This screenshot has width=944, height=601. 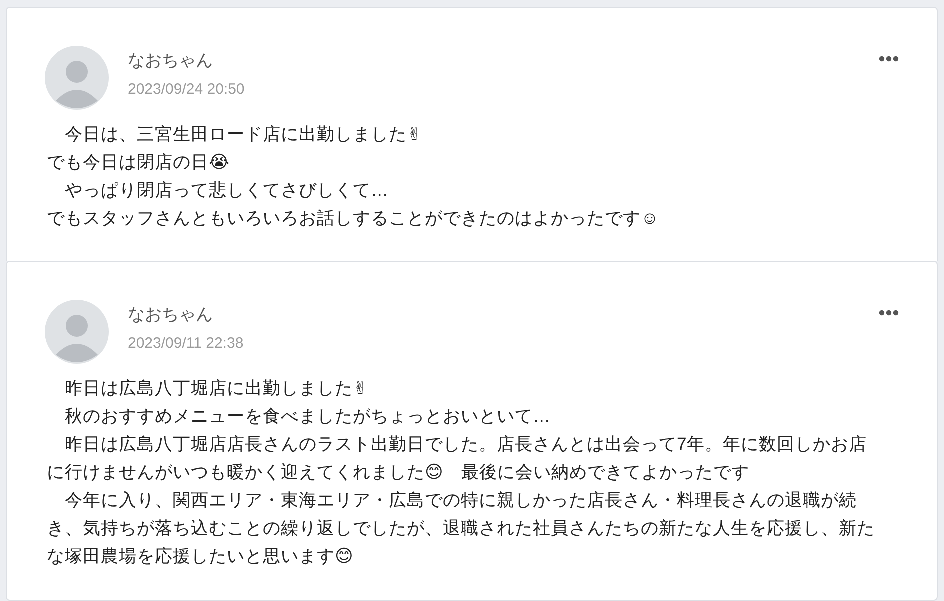 I want to click on post-text: でも今日は閉店の日😭, so click(x=138, y=162).